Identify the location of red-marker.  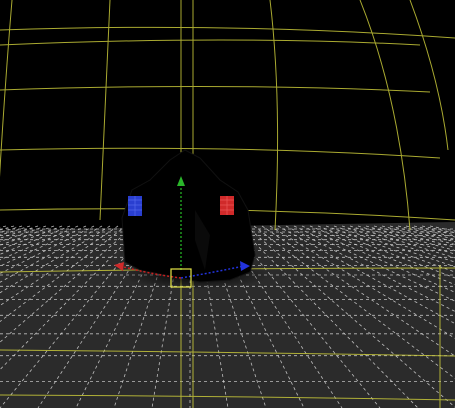
(227, 205).